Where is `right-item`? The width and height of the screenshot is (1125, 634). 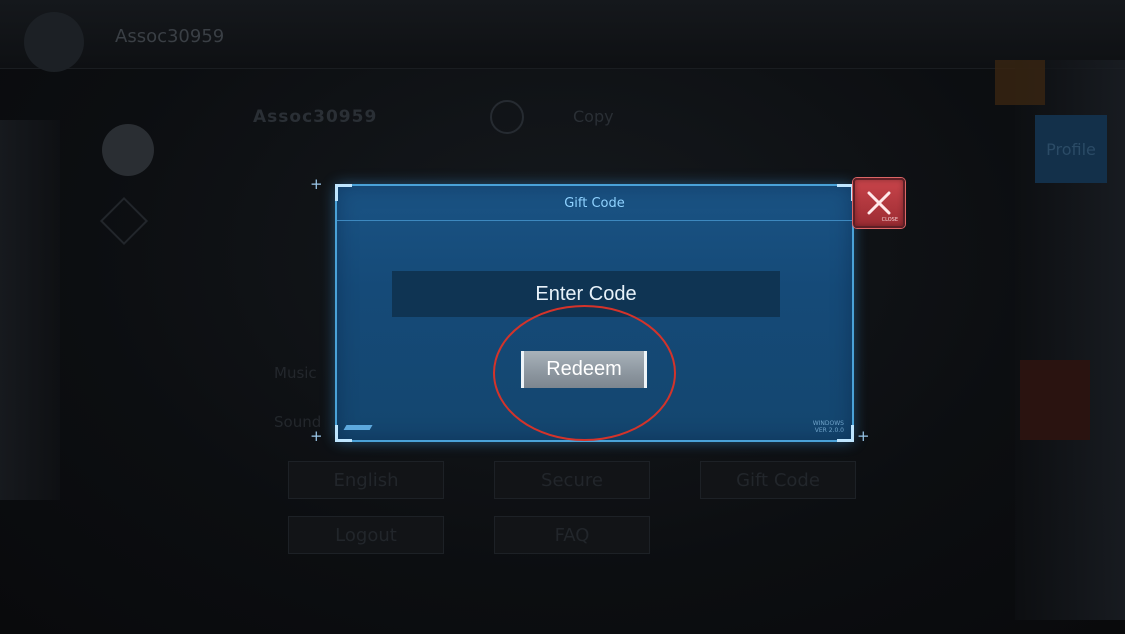
right-item is located at coordinates (1055, 400).